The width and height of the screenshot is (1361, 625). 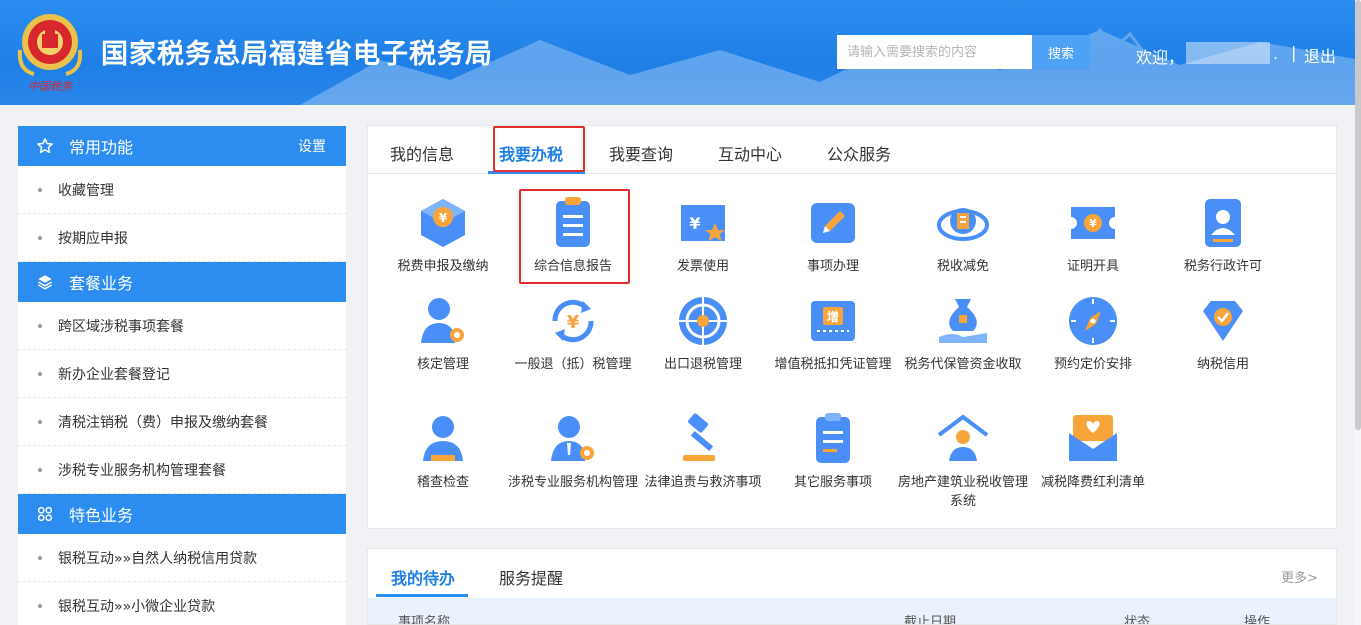 What do you see at coordinates (833, 364) in the screenshot?
I see `func-label: 增值税抵扣凭证管理` at bounding box center [833, 364].